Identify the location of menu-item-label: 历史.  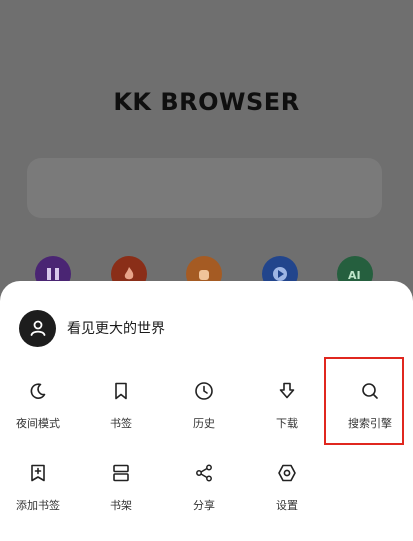
(204, 423).